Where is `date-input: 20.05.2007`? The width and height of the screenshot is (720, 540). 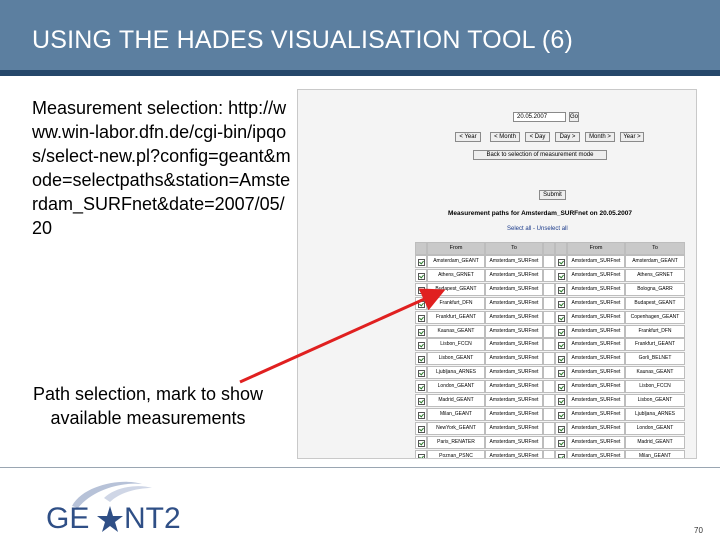 date-input: 20.05.2007 is located at coordinates (539, 117).